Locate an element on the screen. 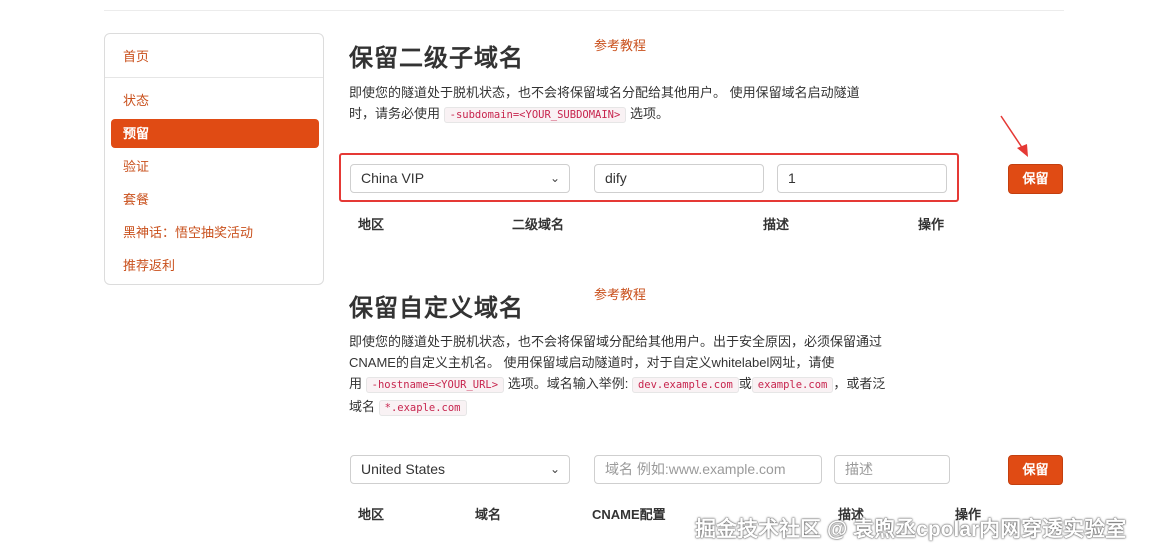 This screenshot has height=558, width=1171. example-domain-code-1: dev.example.com is located at coordinates (685, 385).